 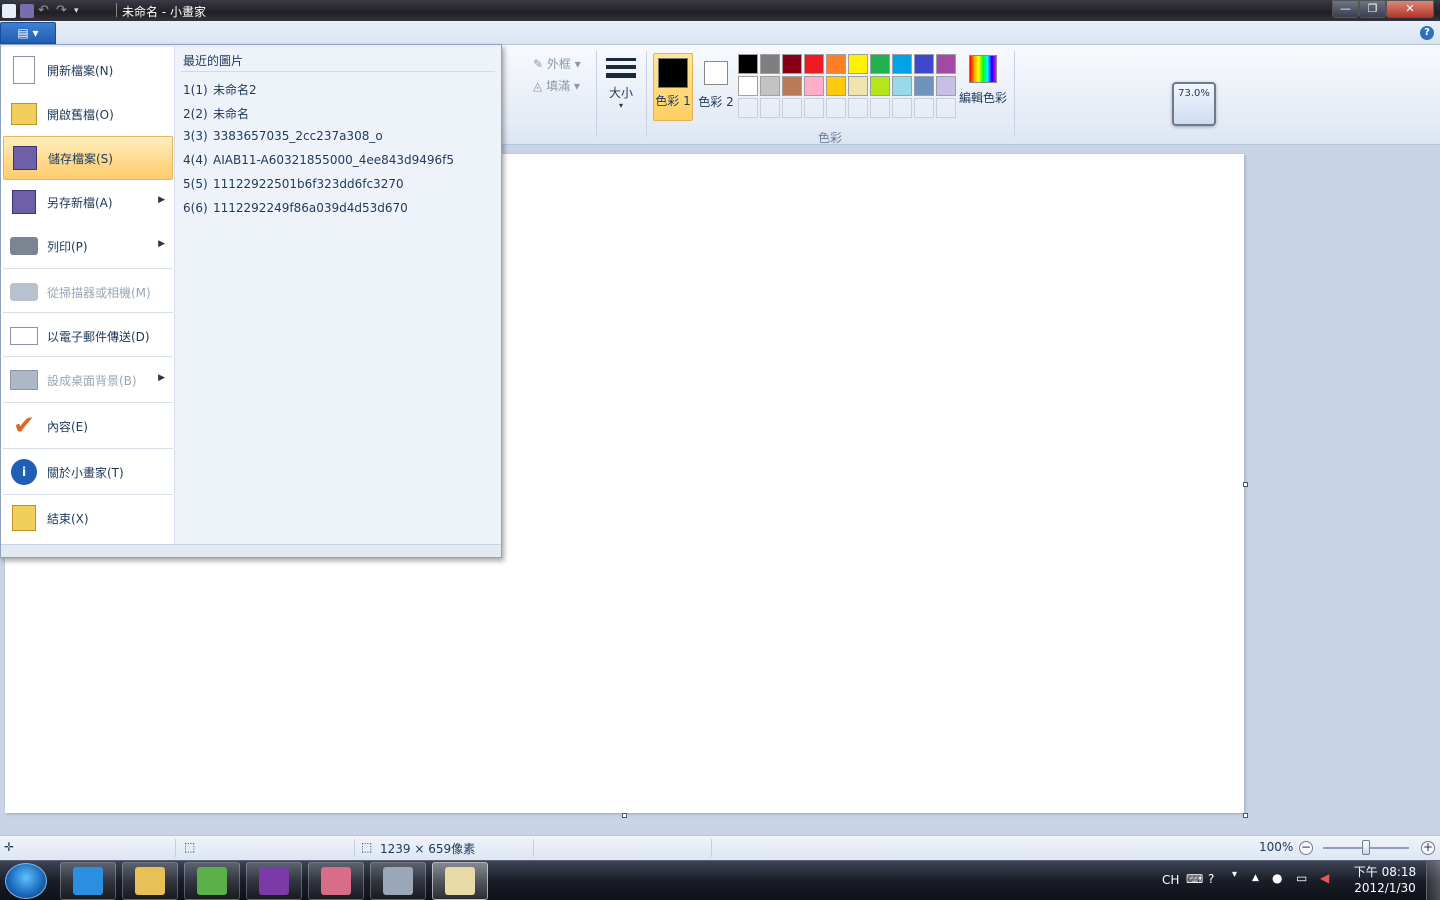 What do you see at coordinates (556, 85) in the screenshot?
I see `fill-dropdown: ◬ 填滿 ▾` at bounding box center [556, 85].